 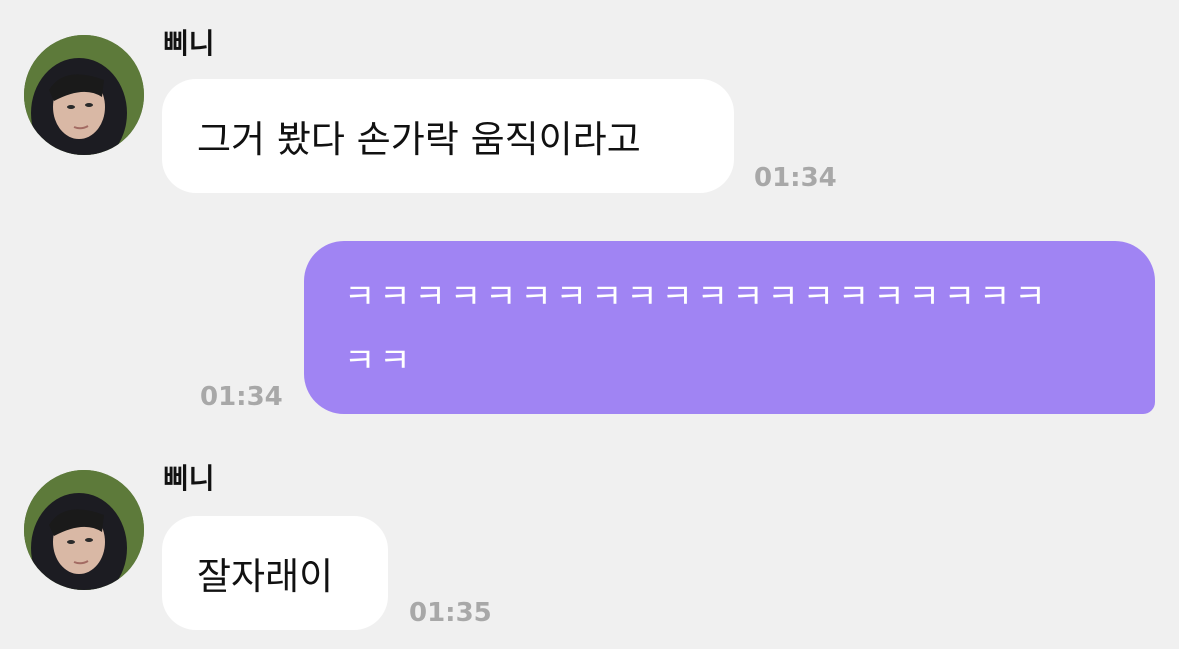 What do you see at coordinates (265, 576) in the screenshot?
I see `message-text: 잘자래이` at bounding box center [265, 576].